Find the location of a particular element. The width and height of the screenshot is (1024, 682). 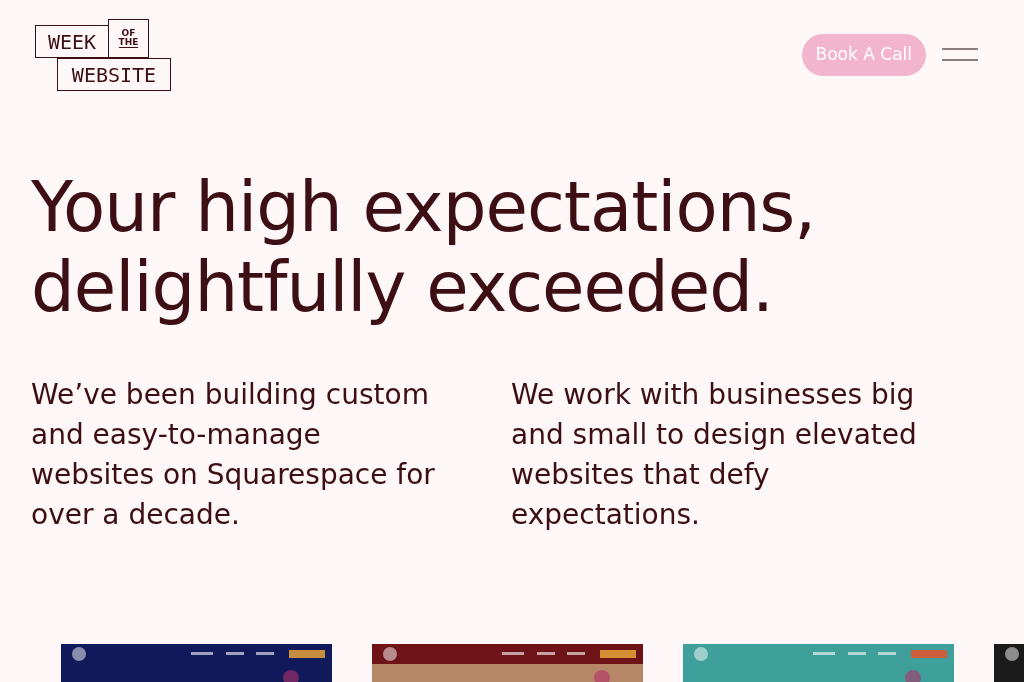

menu-icon is located at coordinates (960, 55).